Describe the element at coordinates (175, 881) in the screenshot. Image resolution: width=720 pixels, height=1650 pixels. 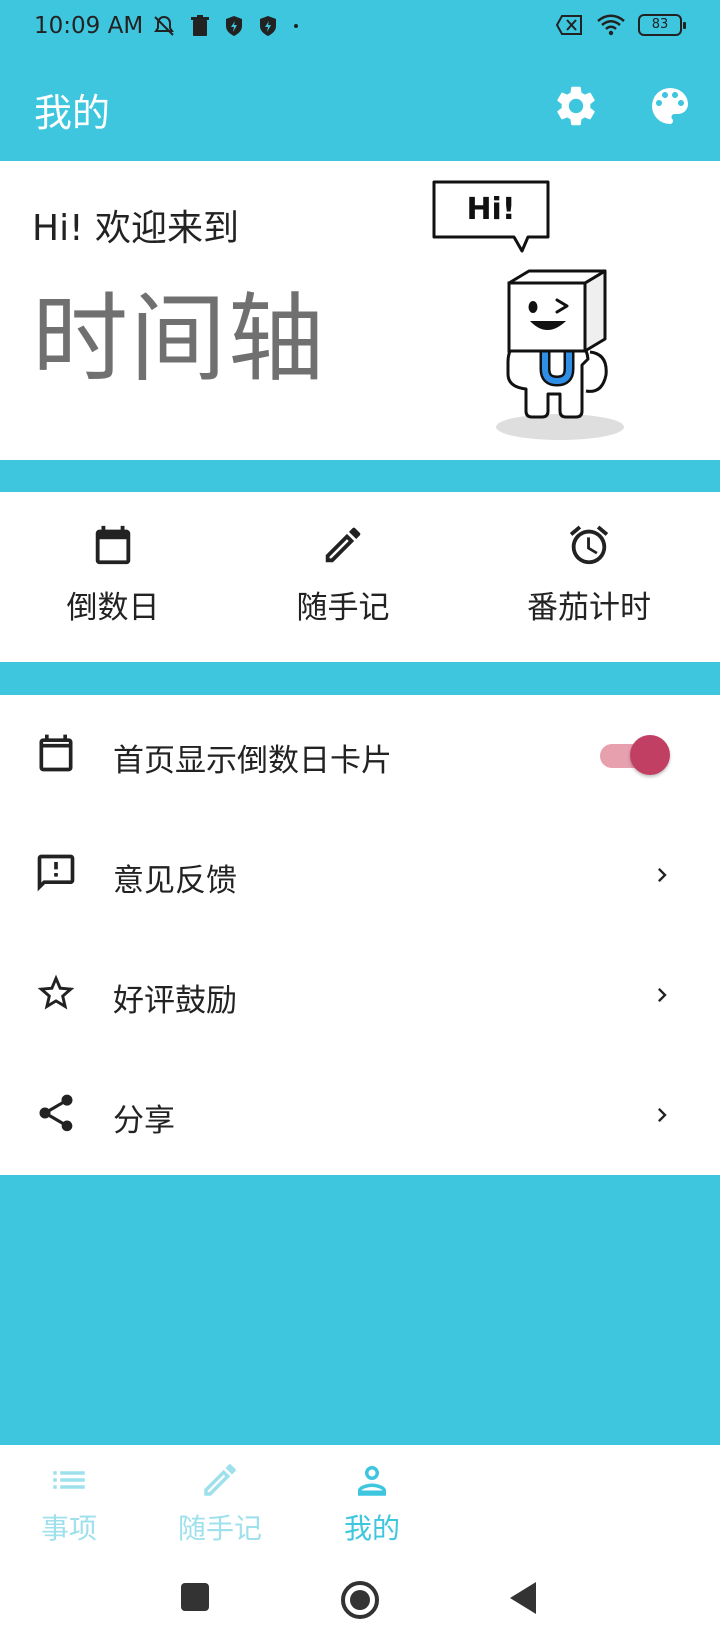
I see `setting-label: 意见反馈` at that location.